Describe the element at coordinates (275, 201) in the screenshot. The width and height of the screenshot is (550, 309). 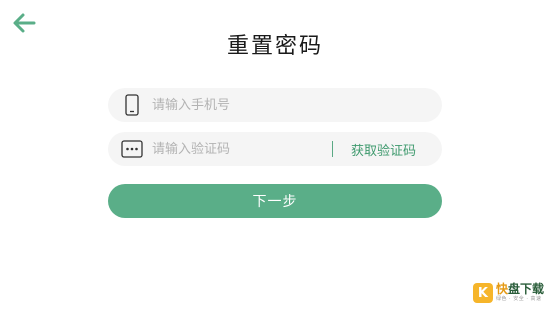
I see `next-button: 下一步` at that location.